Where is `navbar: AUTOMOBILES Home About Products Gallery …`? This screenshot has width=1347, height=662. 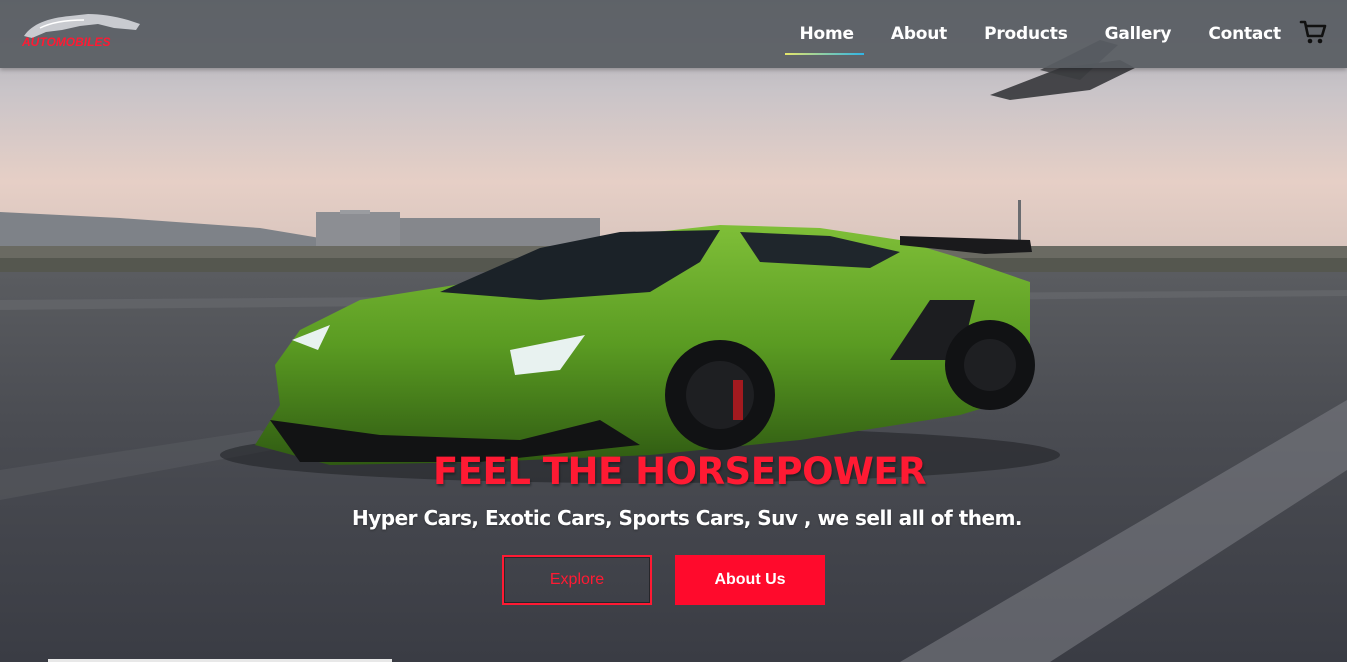
navbar: AUTOMOBILES Home About Products Gallery … is located at coordinates (673, 34).